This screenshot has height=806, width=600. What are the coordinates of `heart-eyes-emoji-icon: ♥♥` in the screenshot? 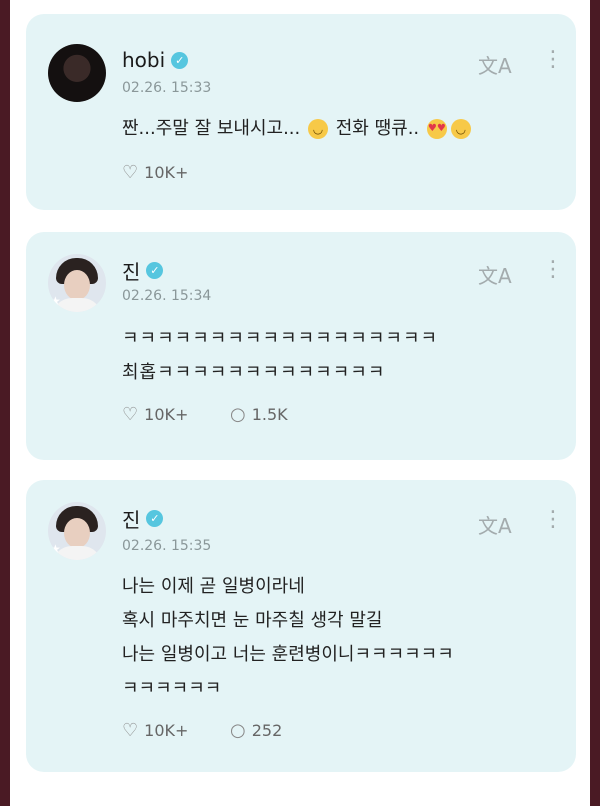 It's located at (436, 129).